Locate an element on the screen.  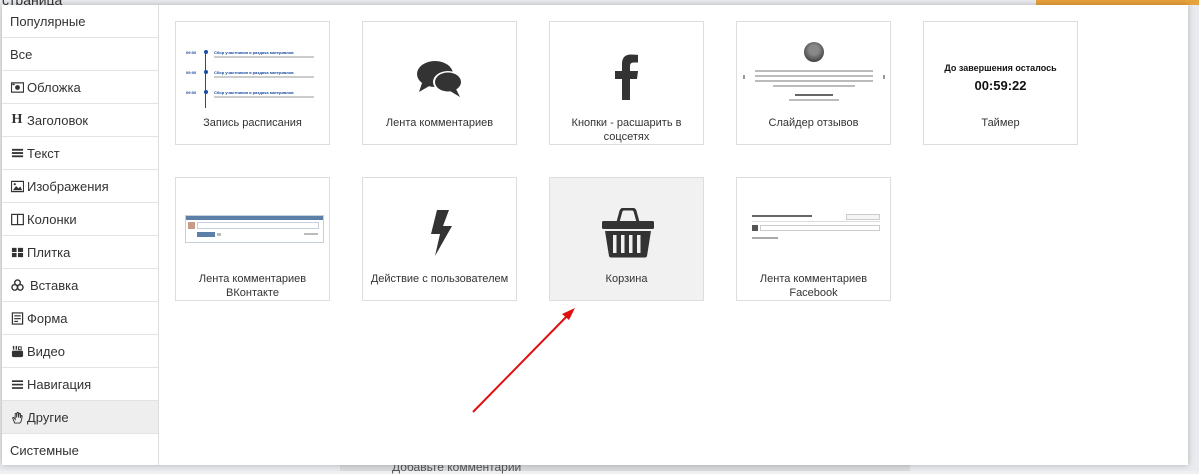
sidebar-item-video: Видео is located at coordinates (80, 351).